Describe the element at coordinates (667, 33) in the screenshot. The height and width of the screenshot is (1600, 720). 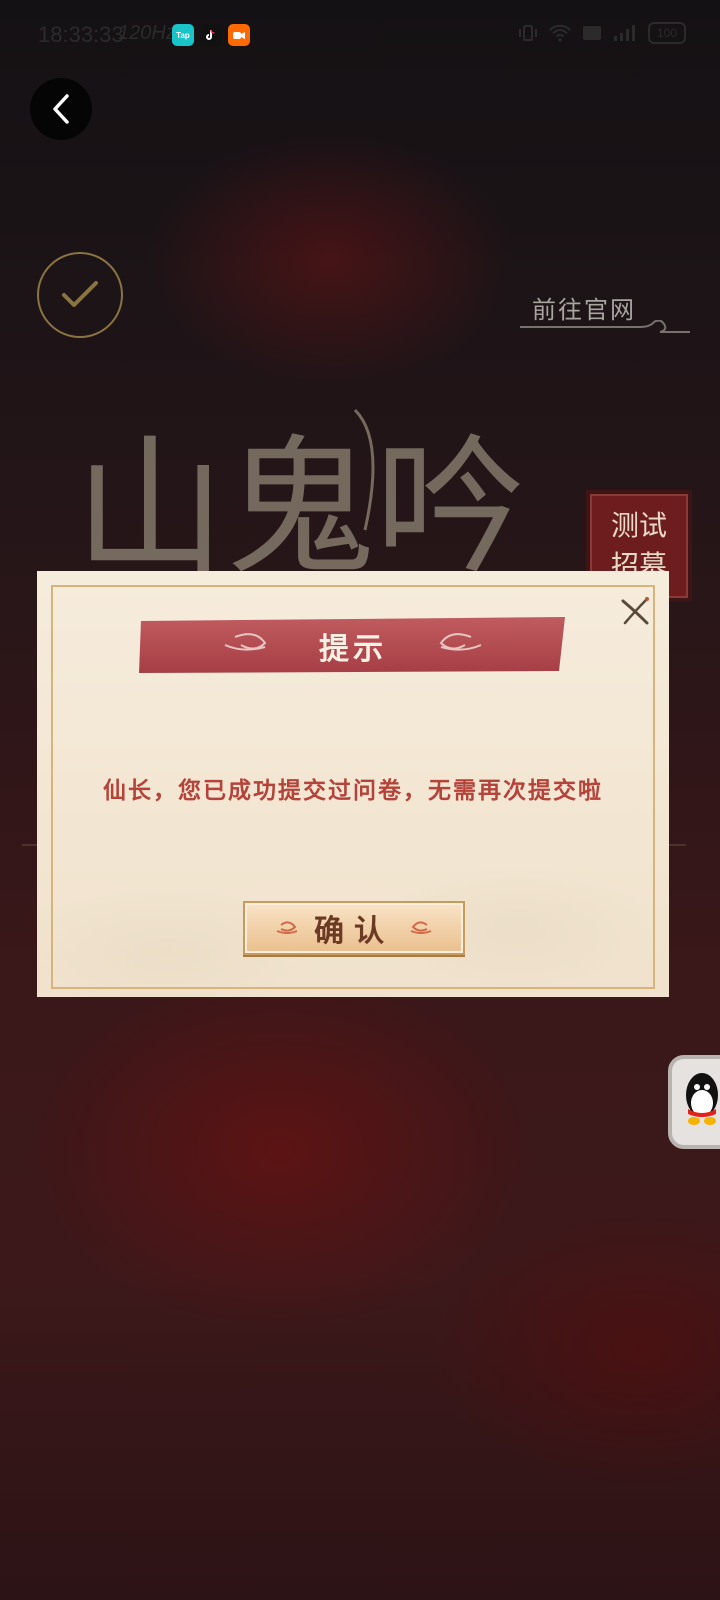
I see `battery-indicator: 100` at that location.